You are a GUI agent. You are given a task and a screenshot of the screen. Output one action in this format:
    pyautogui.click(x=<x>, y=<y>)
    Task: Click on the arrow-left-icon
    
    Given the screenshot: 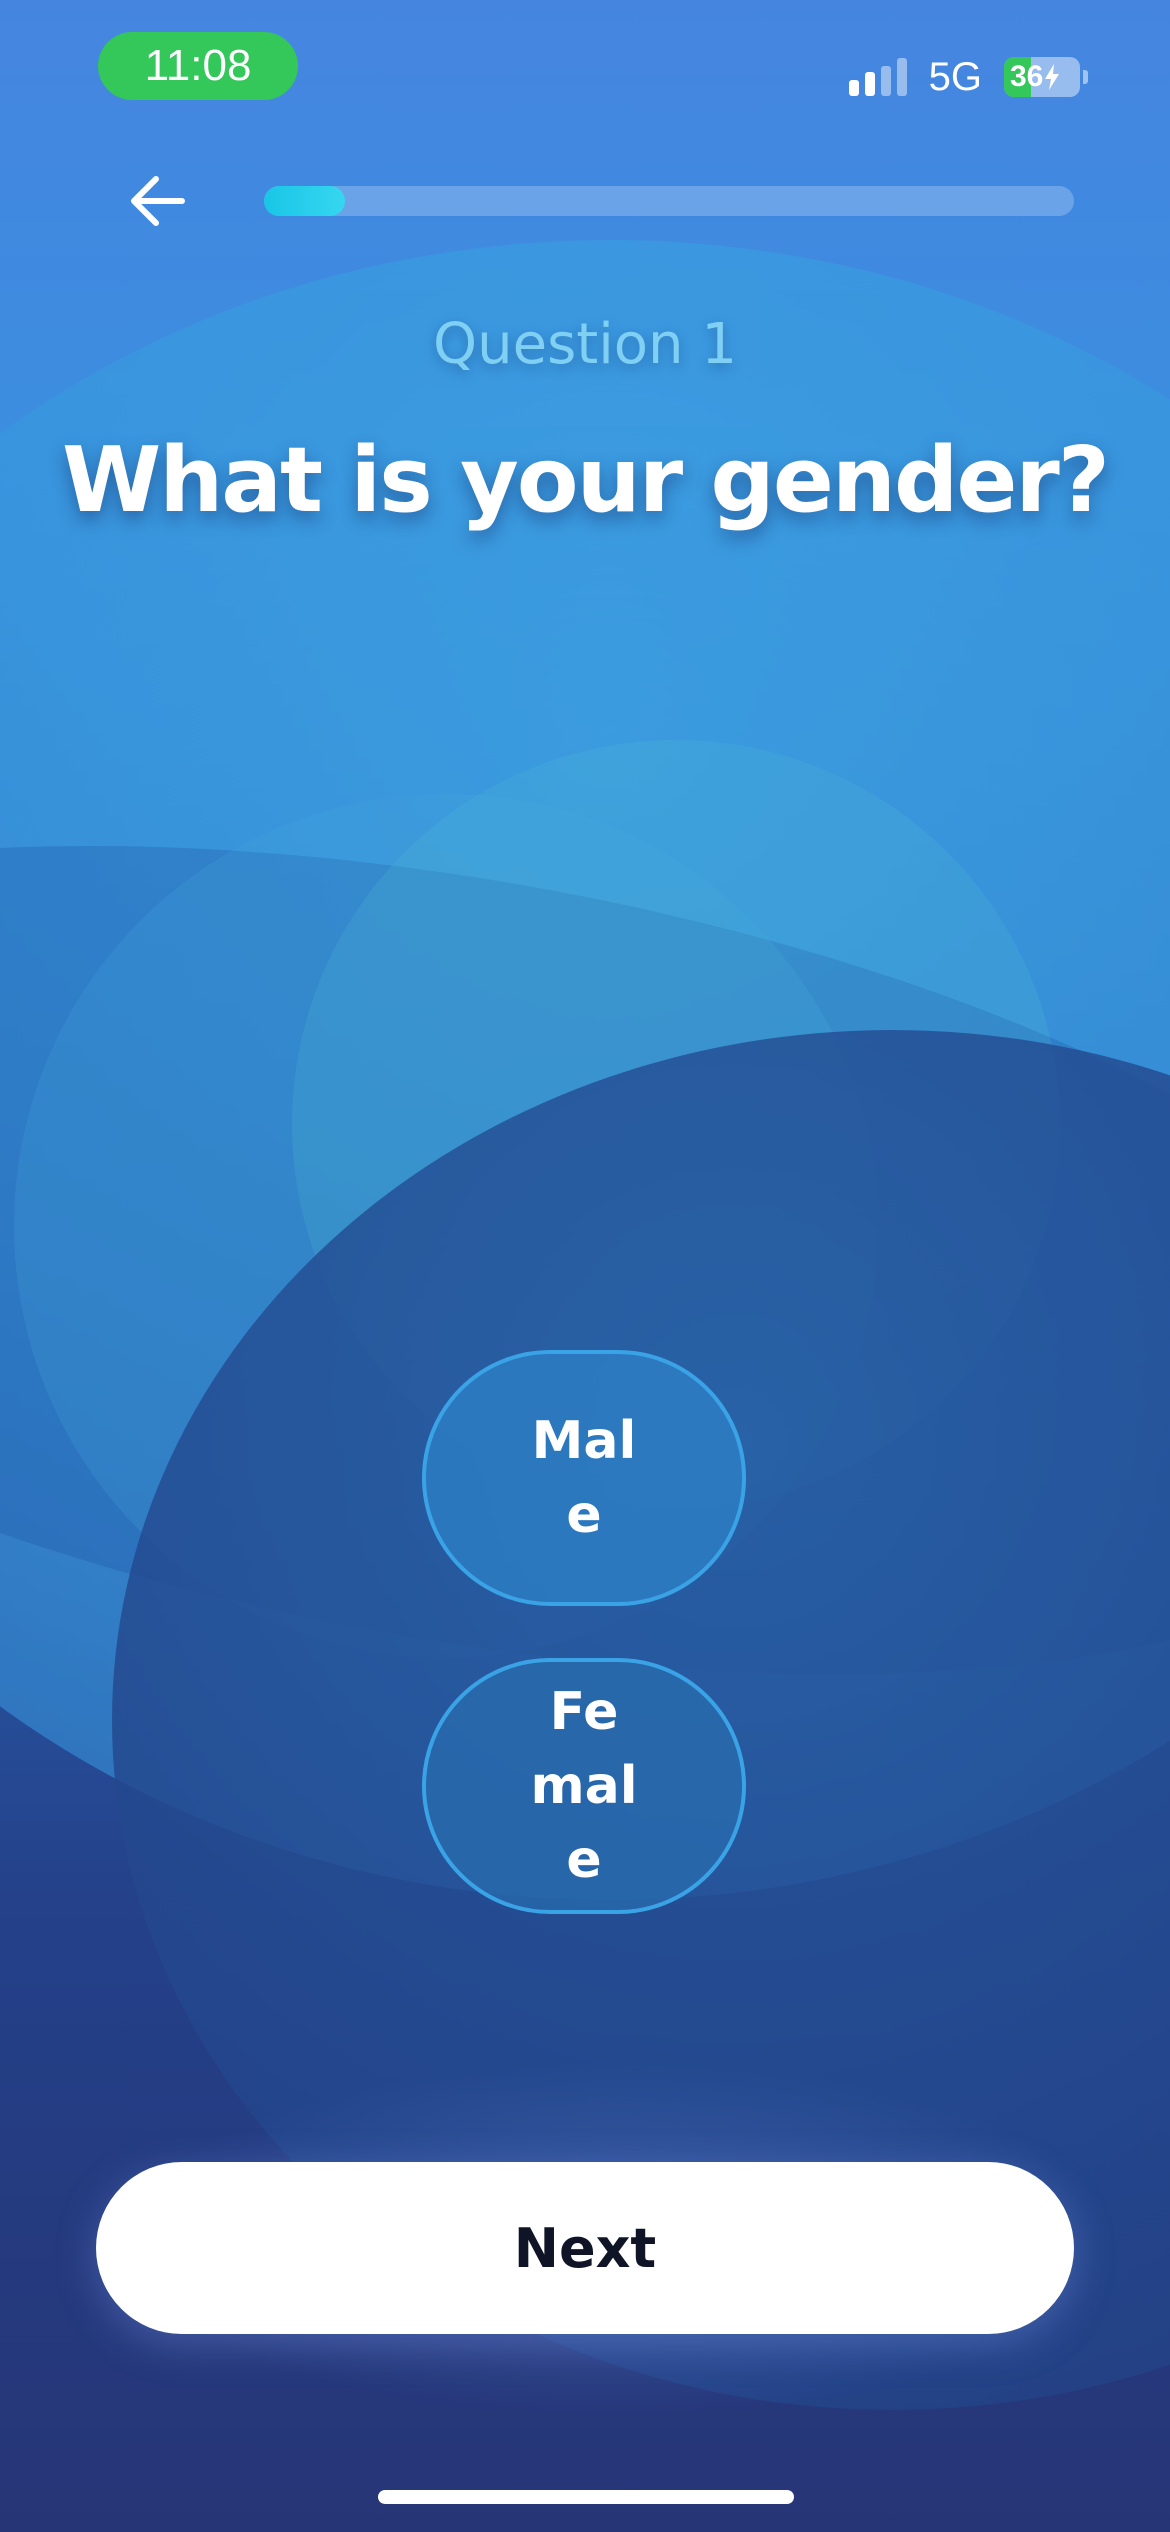 What is the action you would take?
    pyautogui.click(x=158, y=201)
    